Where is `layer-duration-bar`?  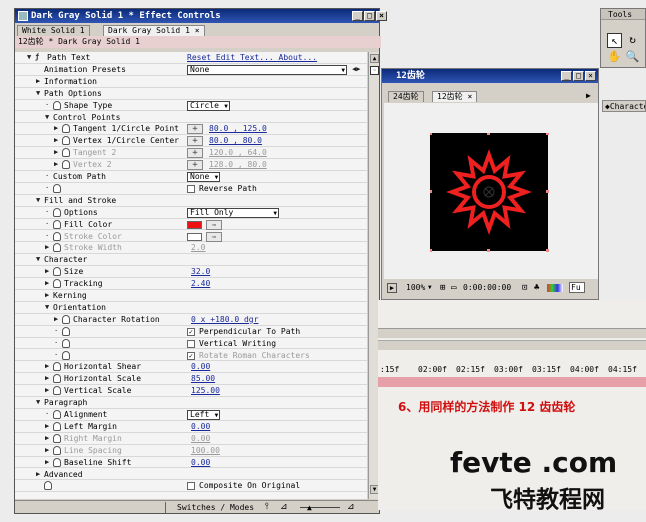 layer-duration-bar is located at coordinates (512, 382).